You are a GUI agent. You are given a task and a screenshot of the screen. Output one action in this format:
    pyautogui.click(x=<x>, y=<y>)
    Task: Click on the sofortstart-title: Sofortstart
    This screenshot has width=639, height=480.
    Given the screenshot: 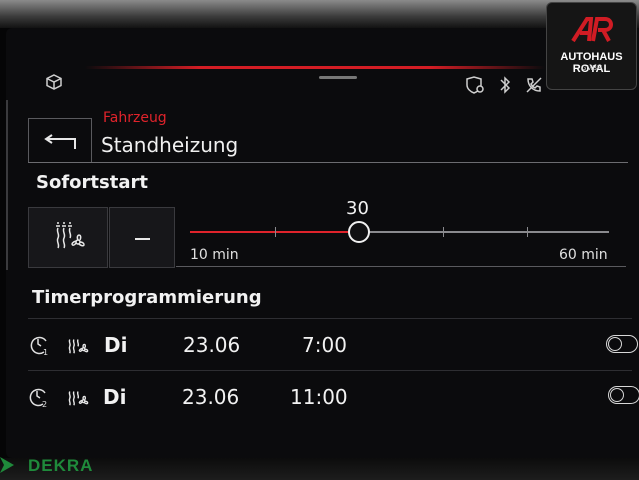 What is the action you would take?
    pyautogui.click(x=92, y=182)
    